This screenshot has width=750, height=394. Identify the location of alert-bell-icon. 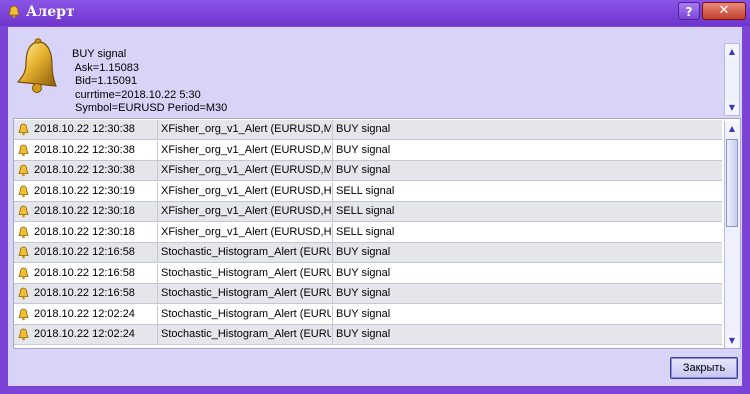
(36, 65).